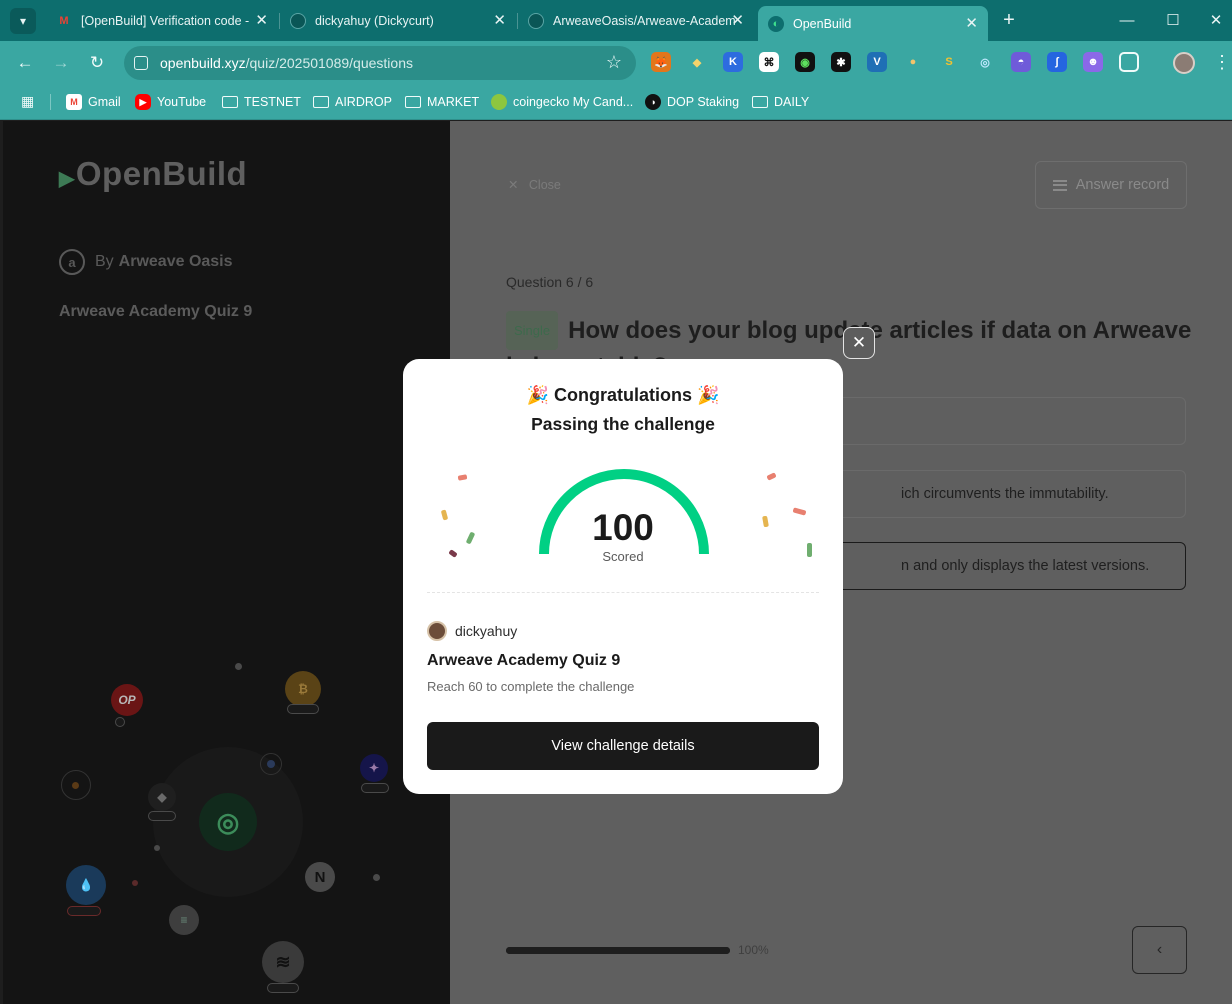 This screenshot has width=1232, height=1004. What do you see at coordinates (1127, 20) in the screenshot?
I see `minimize-button: —` at bounding box center [1127, 20].